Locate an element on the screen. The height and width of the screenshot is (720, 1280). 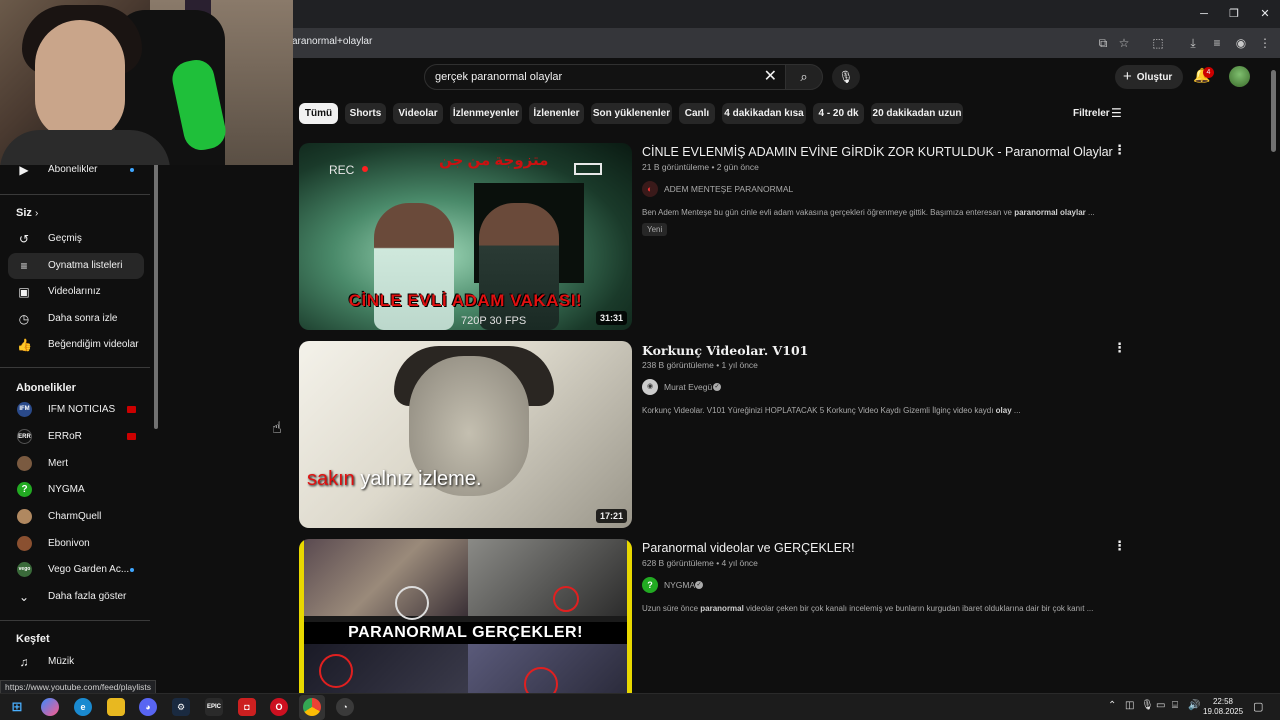
your-videos-icon: ▣ is located at coordinates (24, 292).